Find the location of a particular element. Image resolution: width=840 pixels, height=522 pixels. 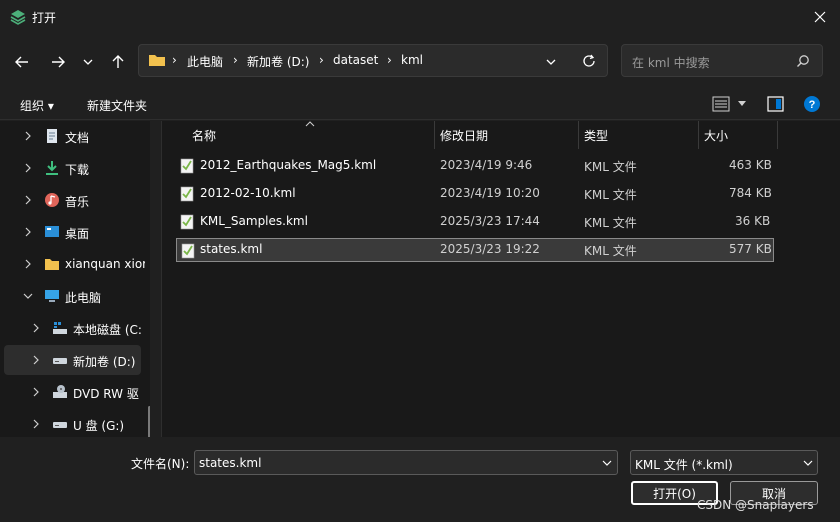

sidebar-item-label: DVD RW 驱 is located at coordinates (106, 394).